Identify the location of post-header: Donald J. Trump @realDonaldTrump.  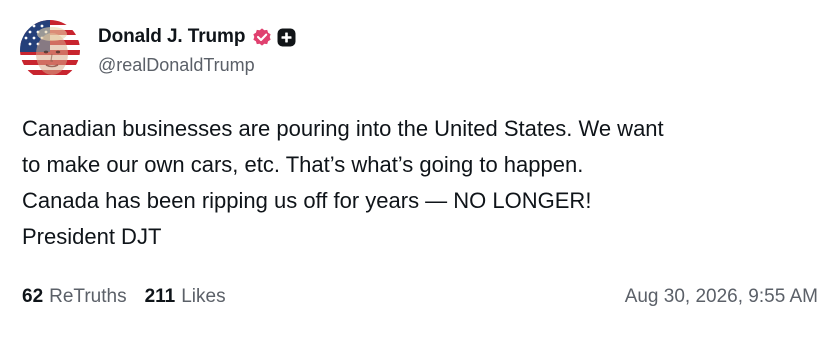
(158, 50).